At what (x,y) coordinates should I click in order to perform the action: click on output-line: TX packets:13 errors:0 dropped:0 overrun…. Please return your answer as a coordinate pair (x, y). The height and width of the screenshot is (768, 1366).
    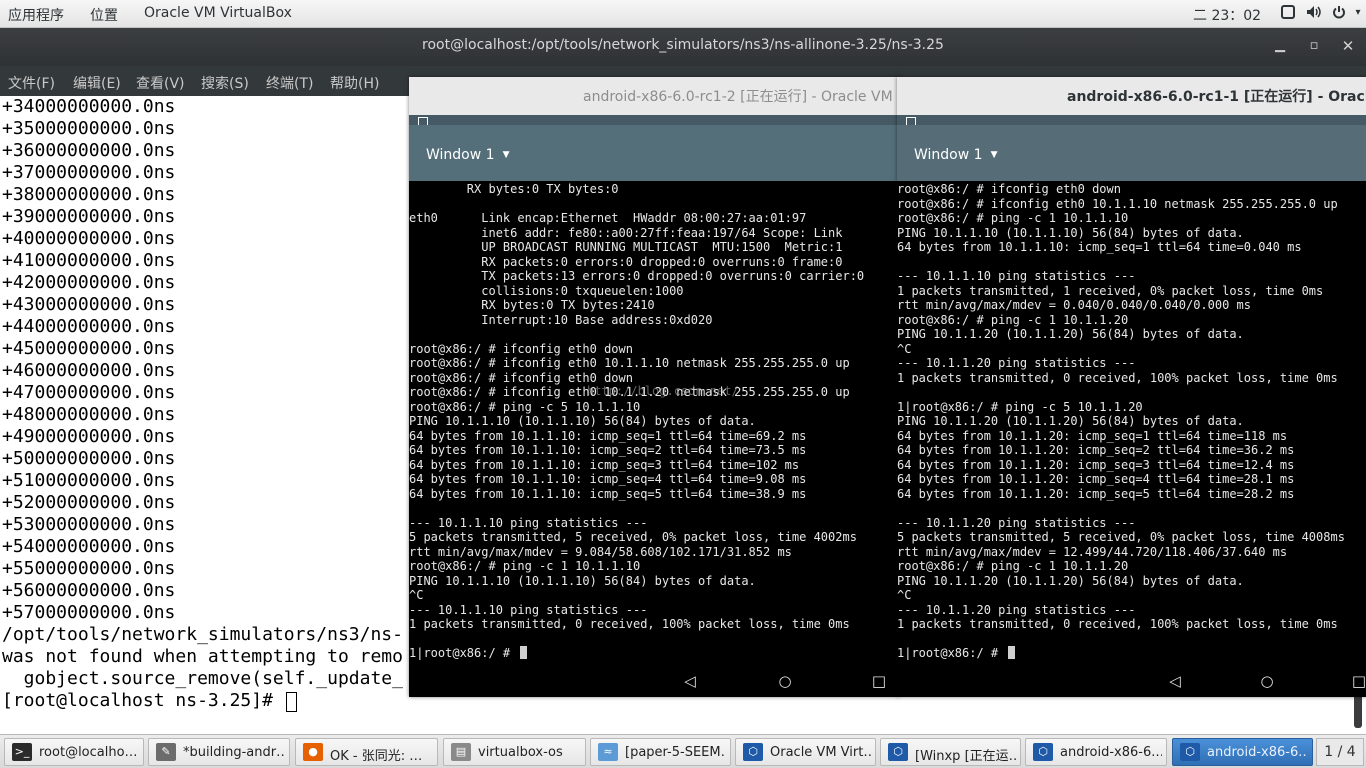
    Looking at the image, I should click on (637, 276).